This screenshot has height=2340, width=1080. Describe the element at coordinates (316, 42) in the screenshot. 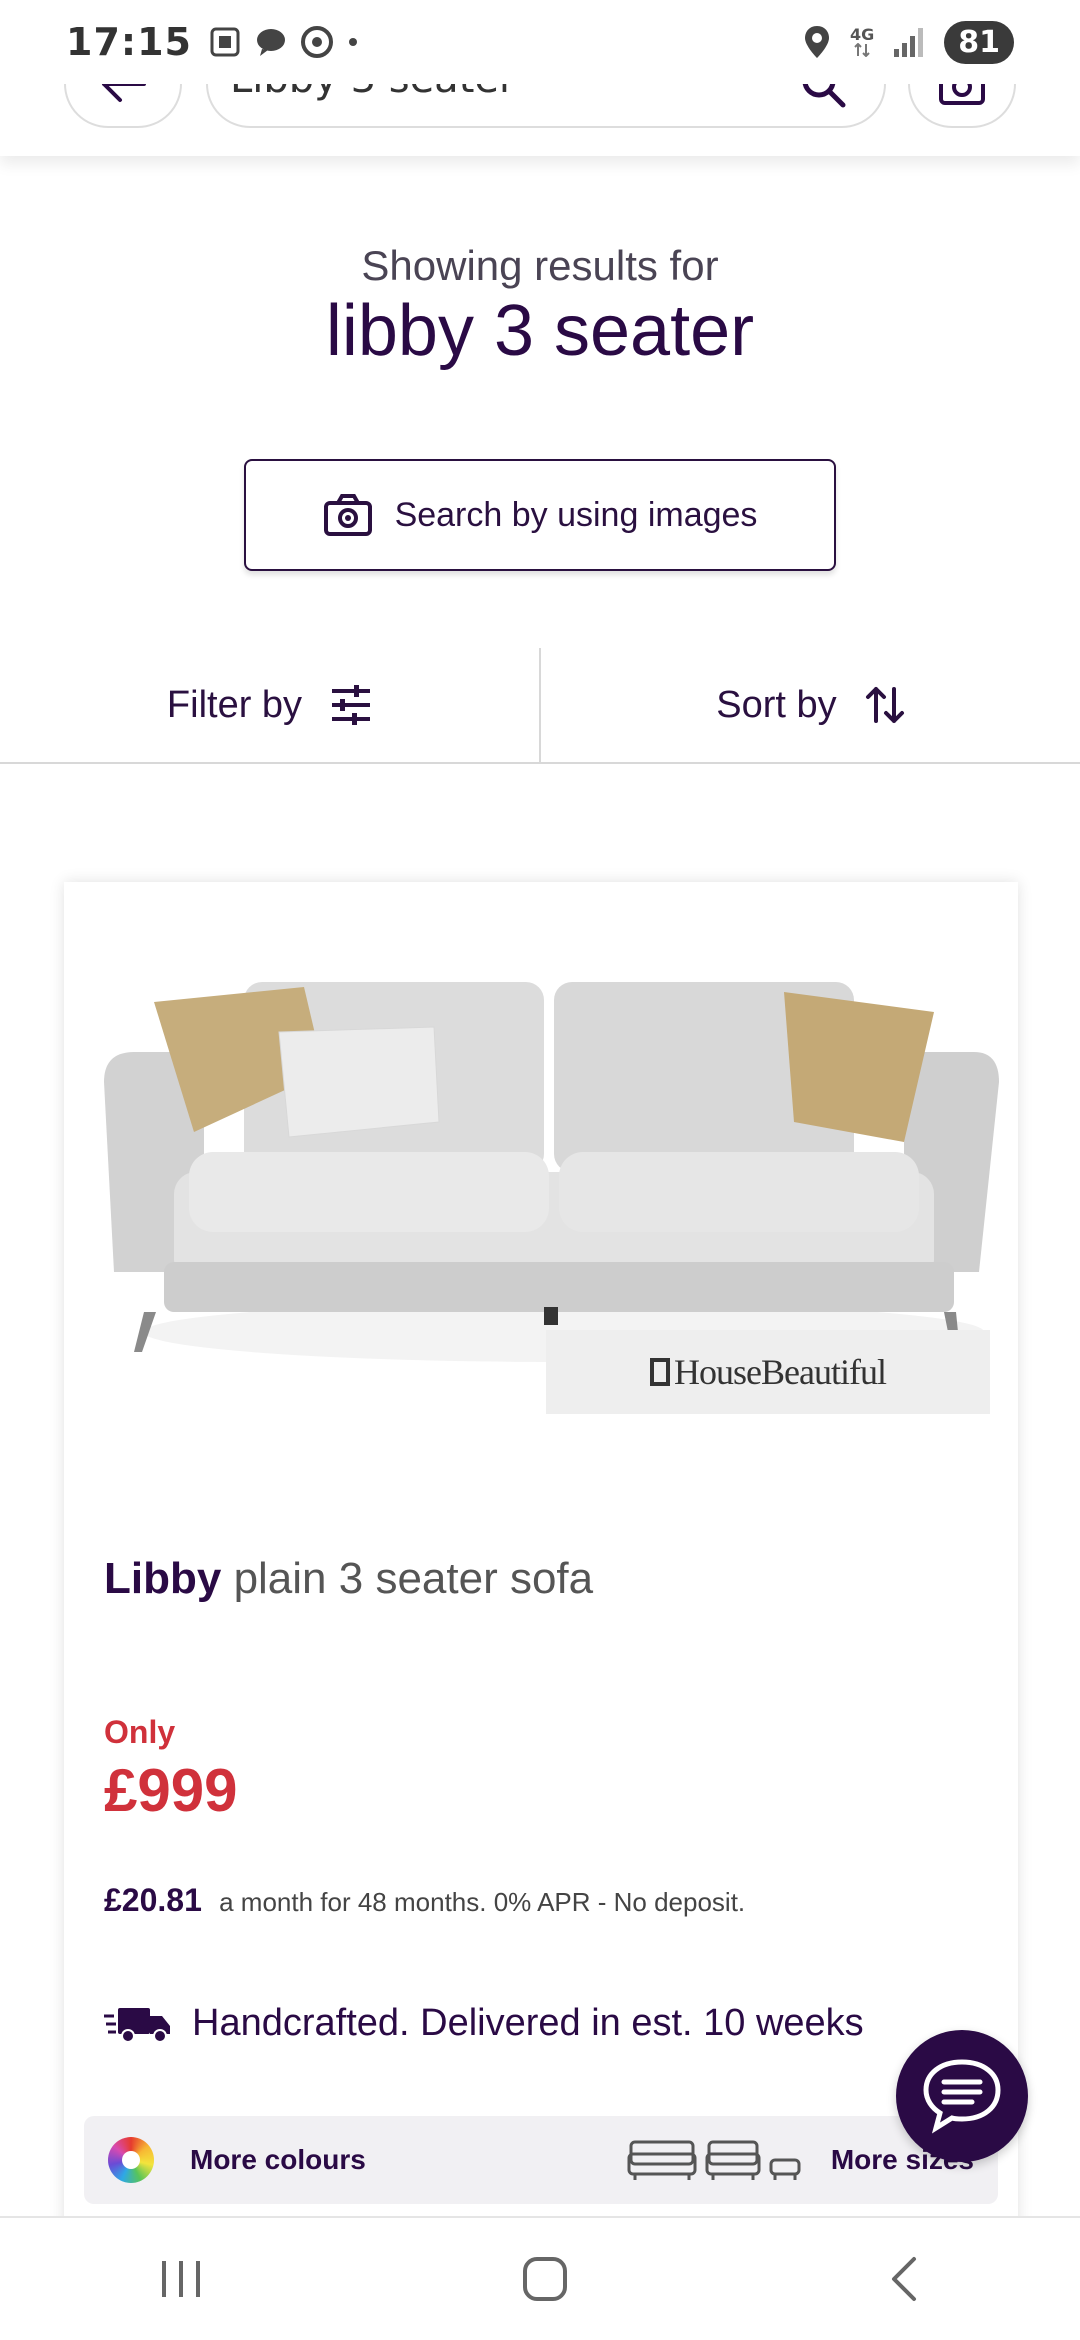

I see `chrome-icon` at that location.